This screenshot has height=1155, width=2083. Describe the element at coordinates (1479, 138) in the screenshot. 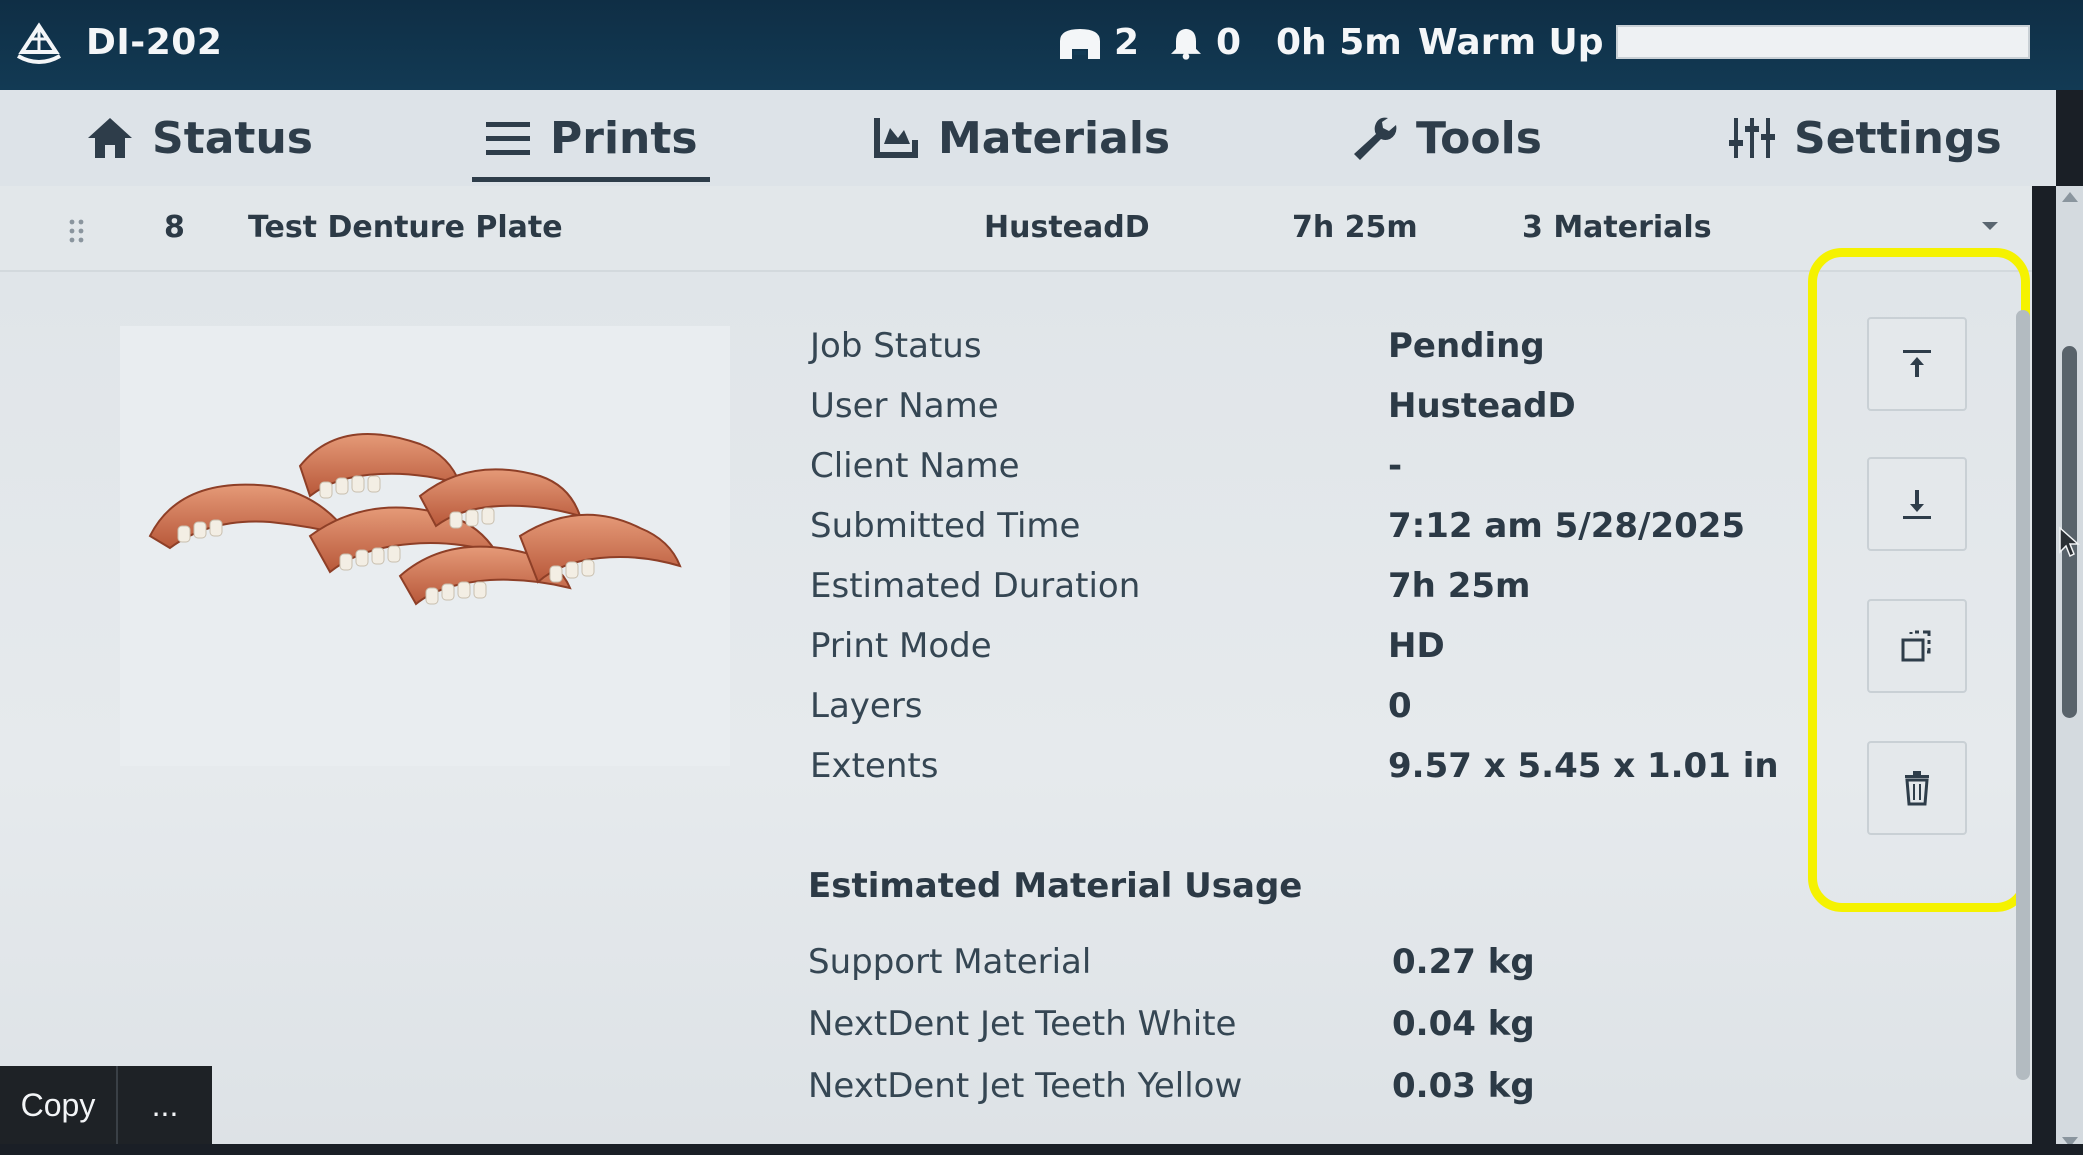

I see `tab-label: Tools` at that location.